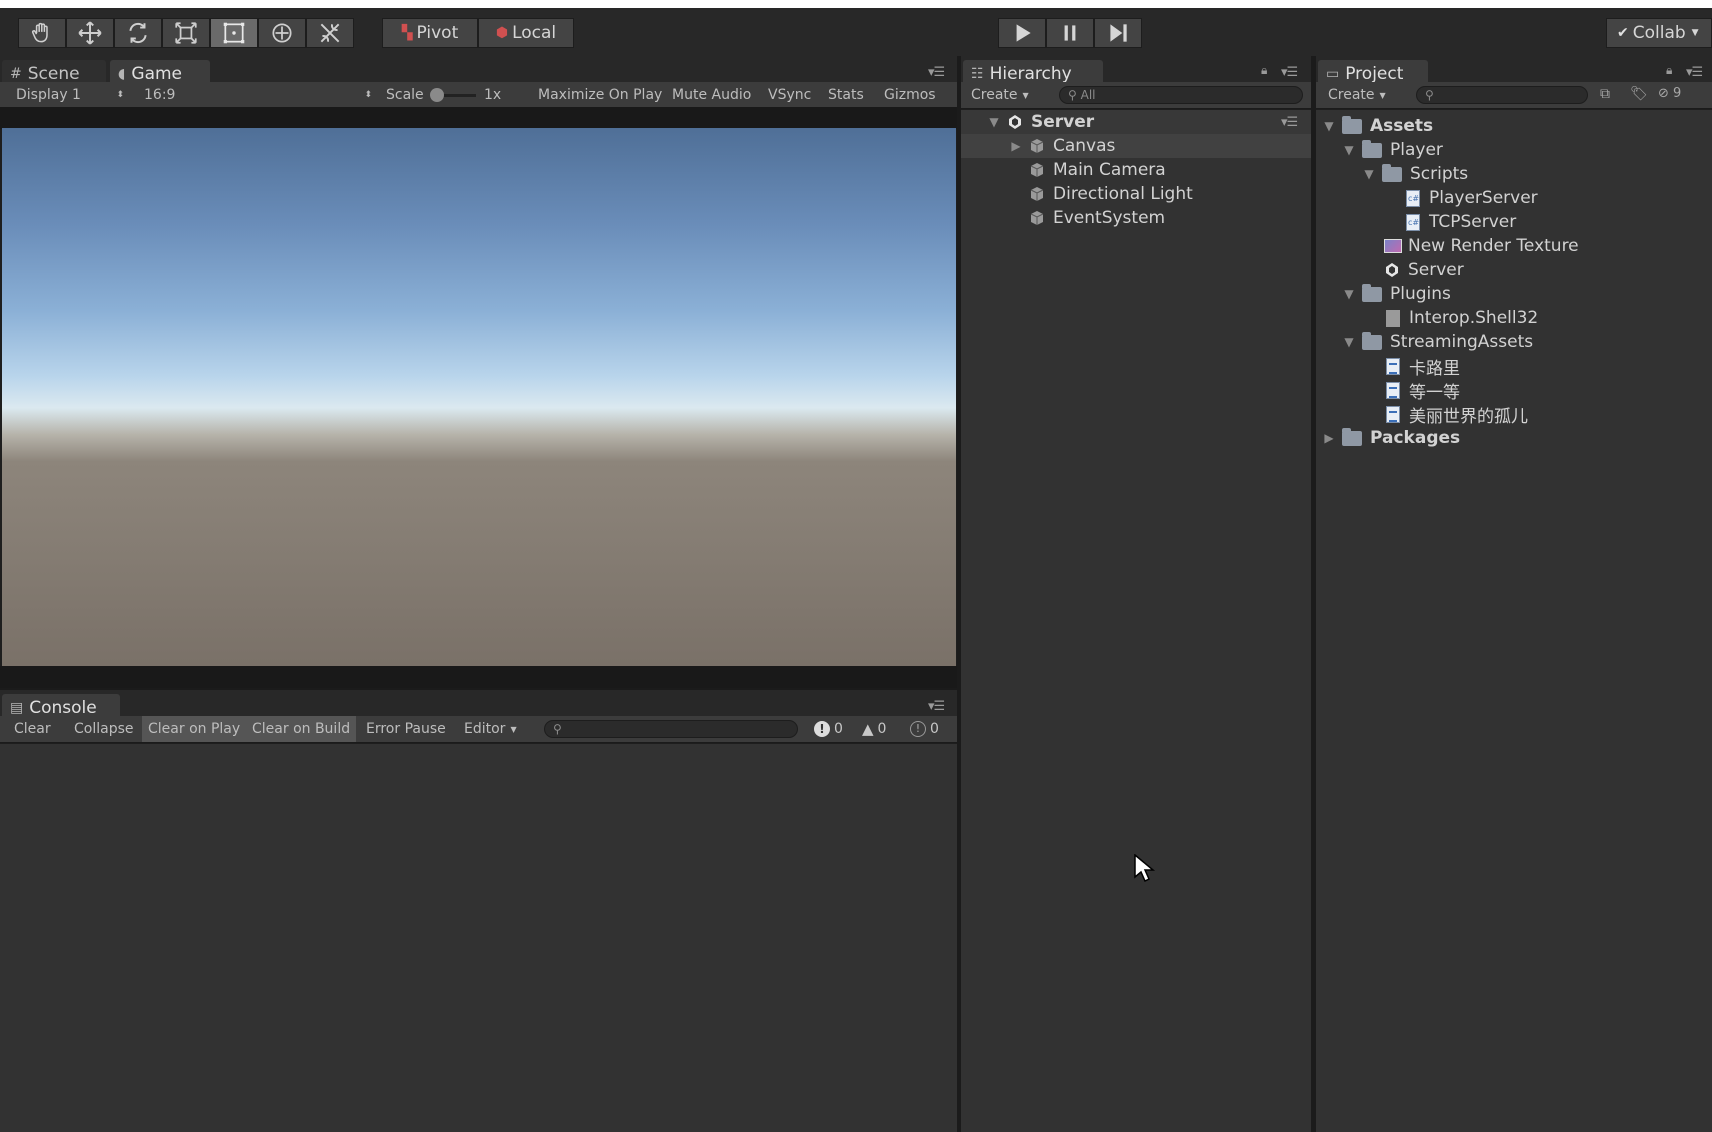 Image resolution: width=1712 pixels, height=1132 pixels. Describe the element at coordinates (42, 33) in the screenshot. I see `hand-tool-button` at that location.